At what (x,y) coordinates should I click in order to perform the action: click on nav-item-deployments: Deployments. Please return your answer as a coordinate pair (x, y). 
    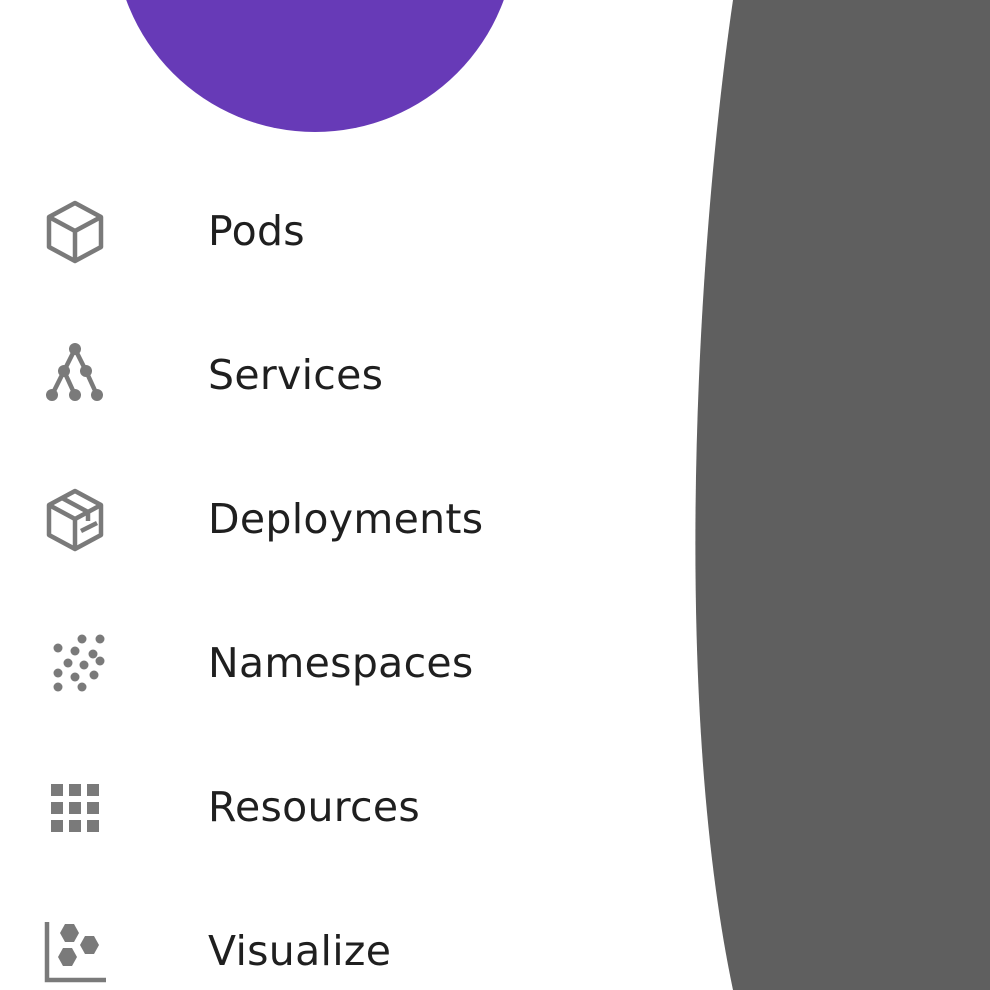
    Looking at the image, I should click on (340, 517).